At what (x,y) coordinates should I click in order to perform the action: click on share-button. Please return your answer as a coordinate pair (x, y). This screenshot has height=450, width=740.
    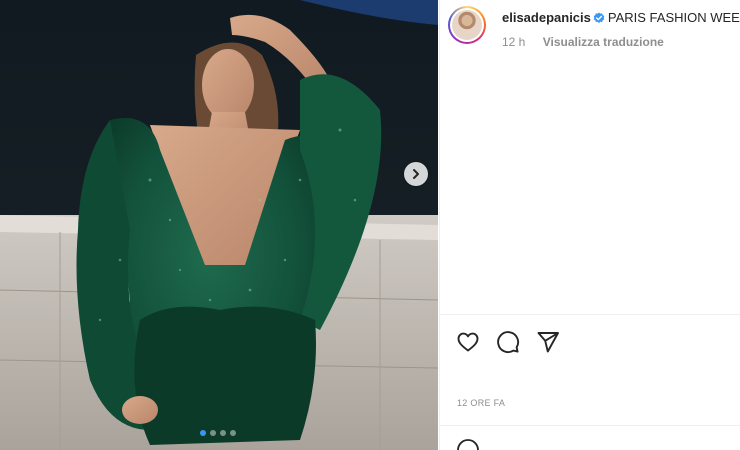
    Looking at the image, I should click on (548, 342).